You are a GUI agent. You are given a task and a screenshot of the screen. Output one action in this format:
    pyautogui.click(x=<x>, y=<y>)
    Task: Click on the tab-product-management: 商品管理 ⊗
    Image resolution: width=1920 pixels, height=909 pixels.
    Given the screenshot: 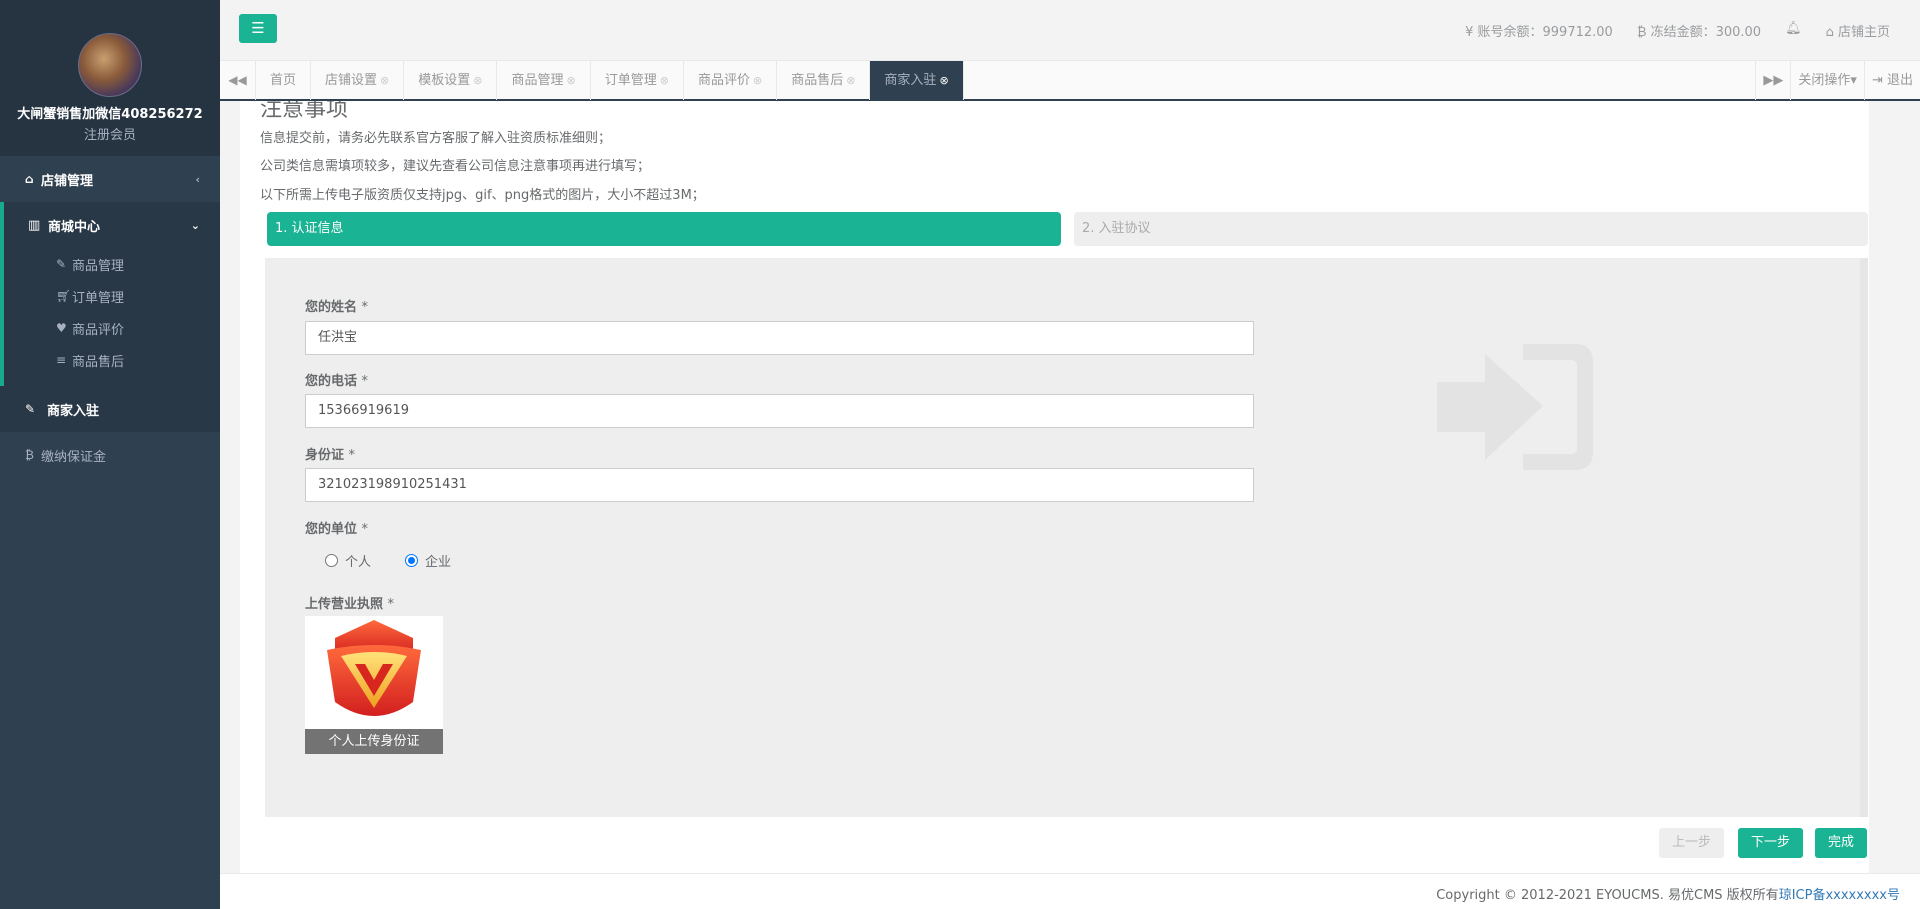 What is the action you would take?
    pyautogui.click(x=544, y=80)
    